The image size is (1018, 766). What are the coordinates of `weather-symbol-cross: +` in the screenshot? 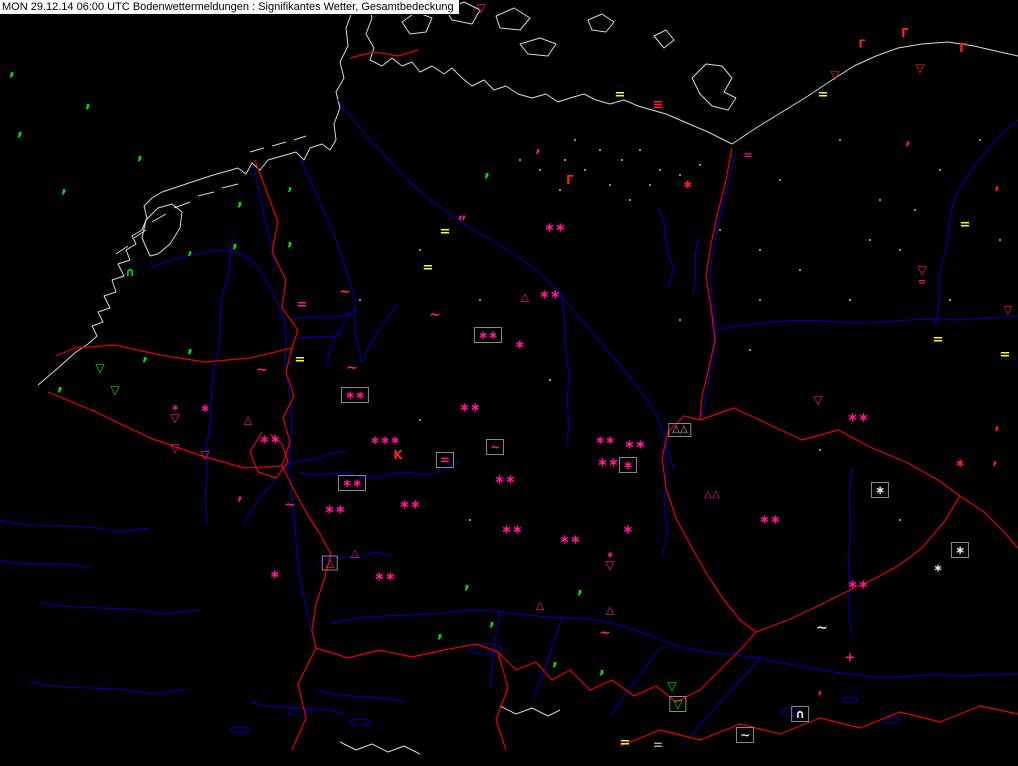 It's located at (850, 658).